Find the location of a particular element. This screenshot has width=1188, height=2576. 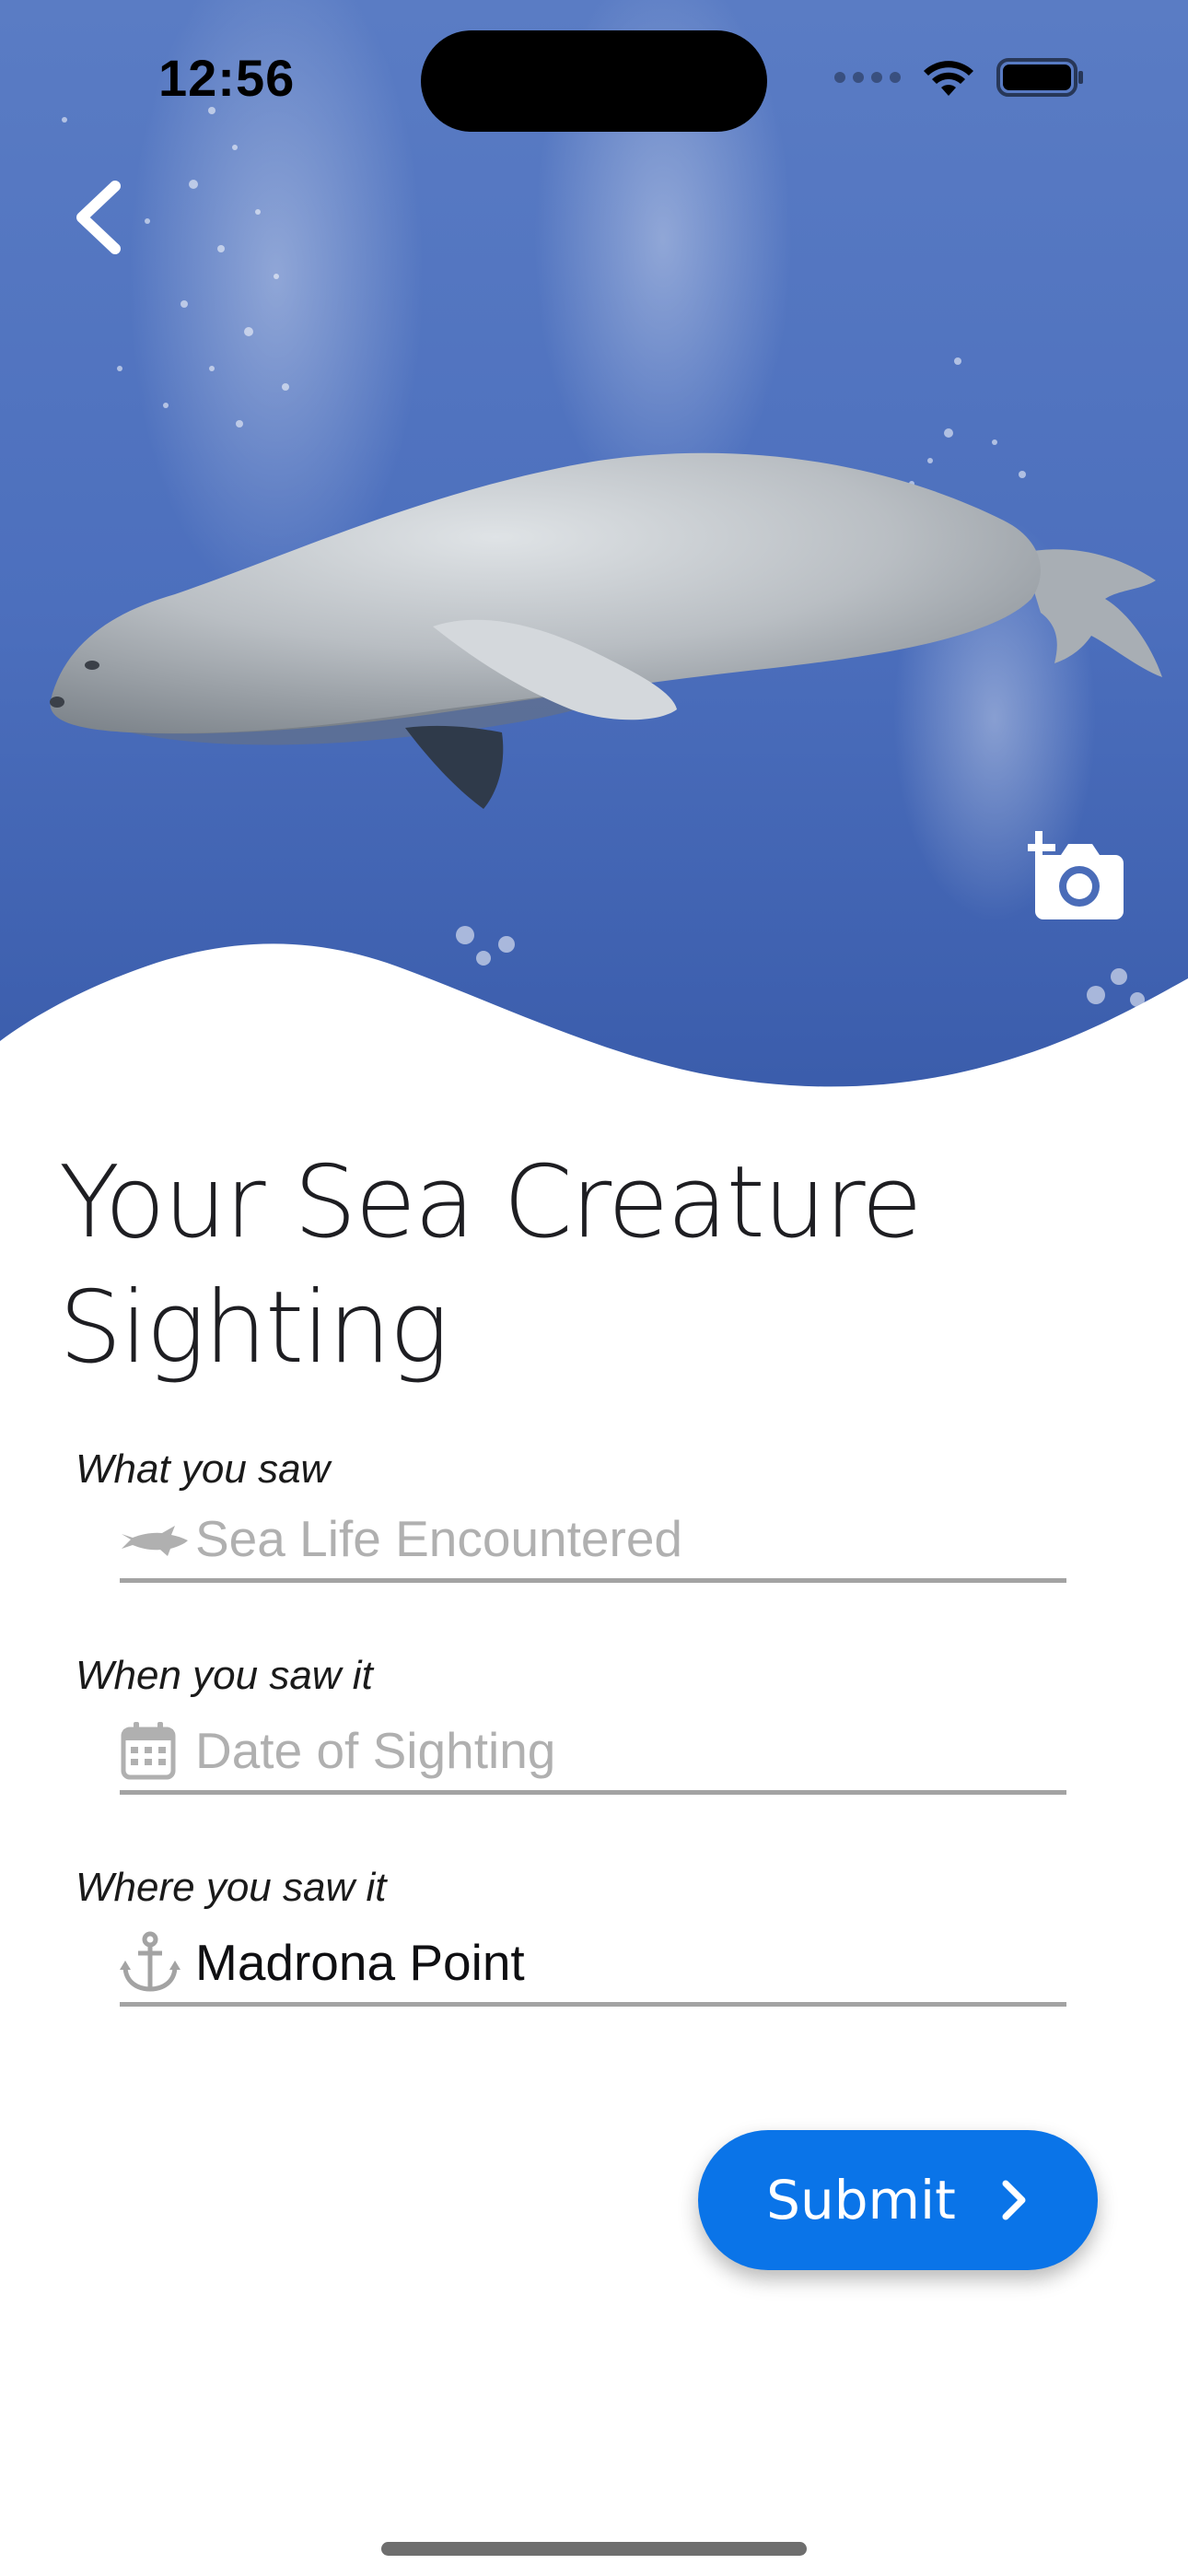

anchor-icon is located at coordinates (157, 1963).